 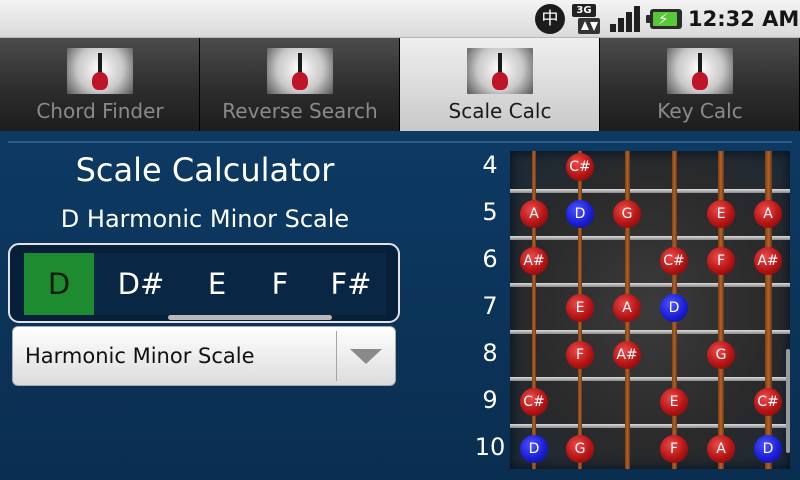 I want to click on data-transfer-icon, so click(x=589, y=26).